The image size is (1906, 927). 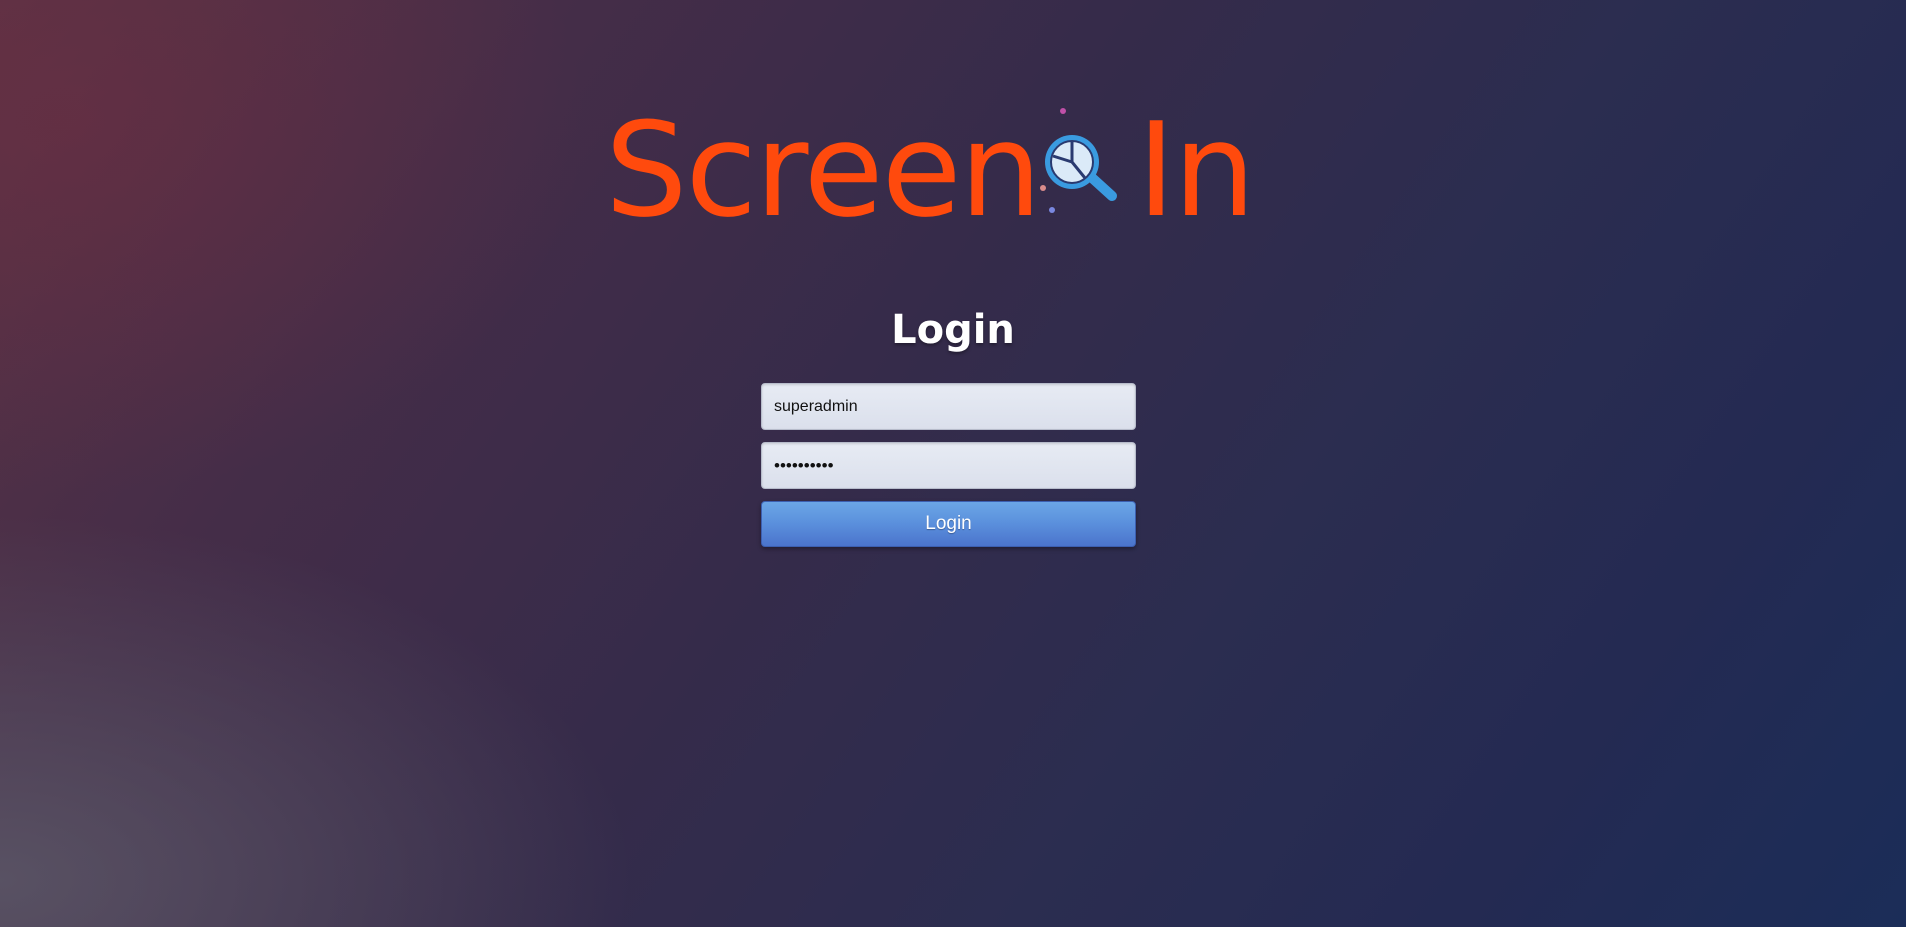 What do you see at coordinates (953, 330) in the screenshot?
I see `login-title: Login` at bounding box center [953, 330].